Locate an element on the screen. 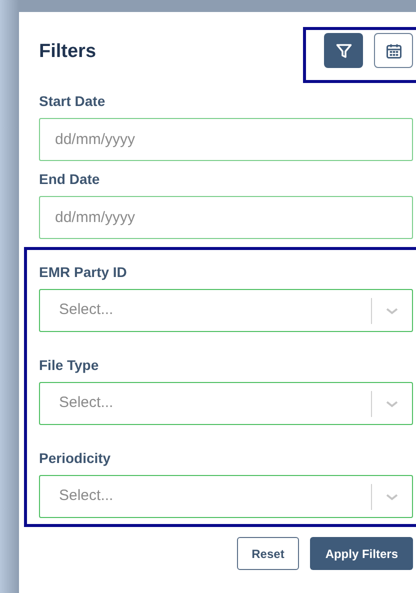 This screenshot has height=593, width=416. field-label: End Date is located at coordinates (70, 179).